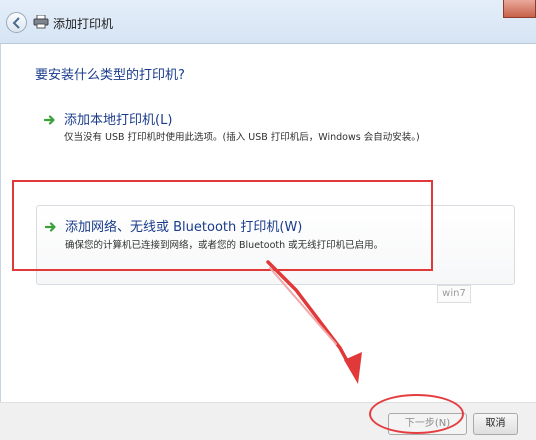 The height and width of the screenshot is (440, 536). I want to click on annotation-arrow, so click(314, 322).